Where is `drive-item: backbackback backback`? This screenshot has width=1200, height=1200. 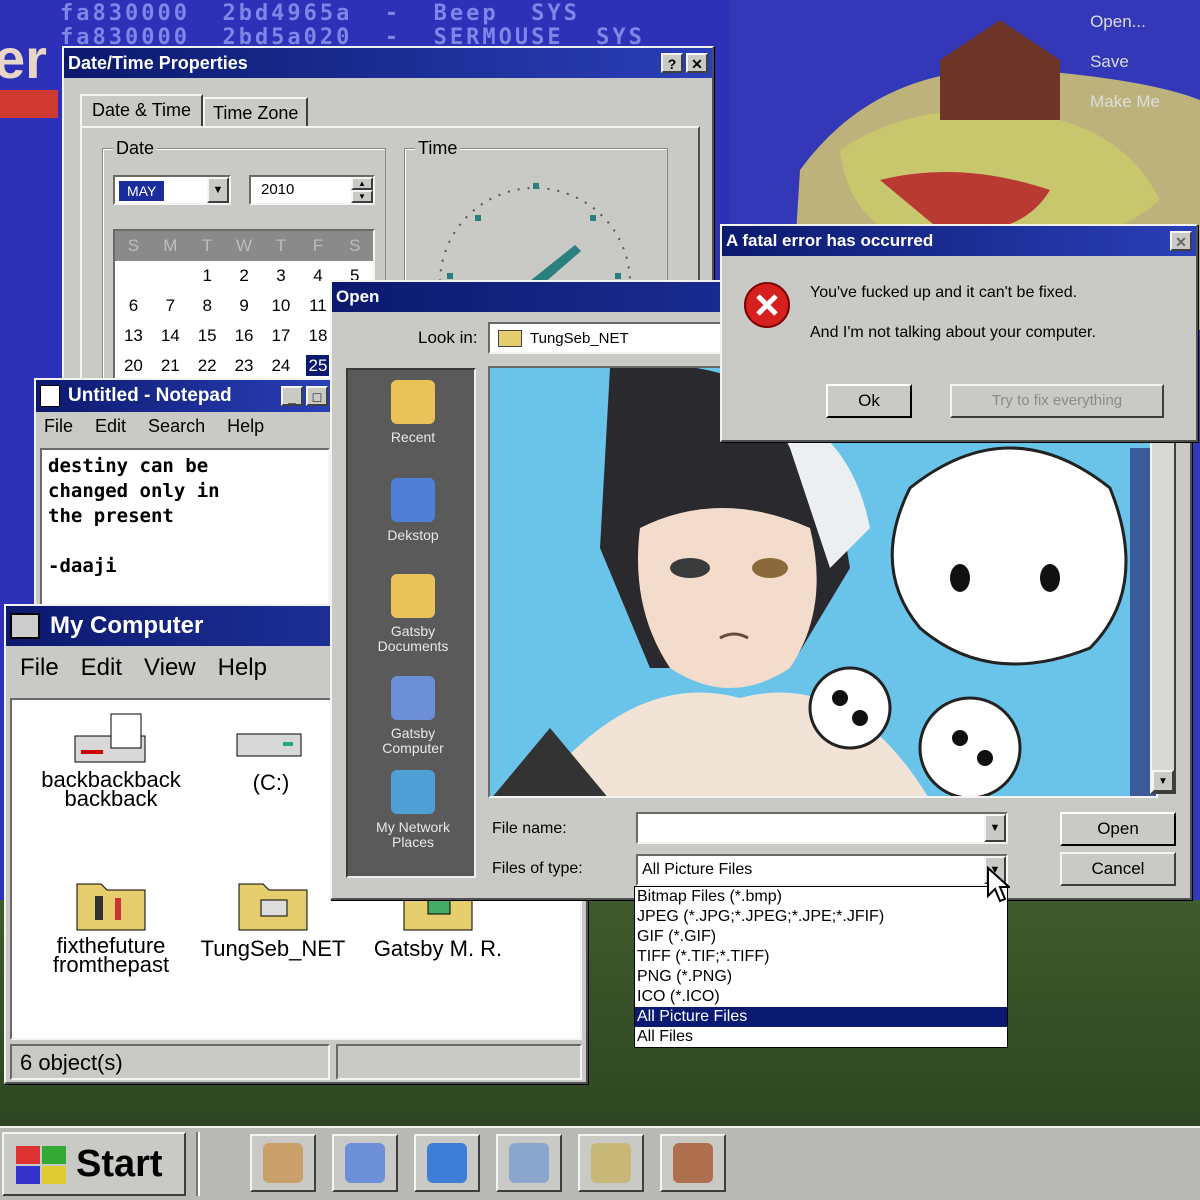
drive-item: backbackback backback is located at coordinates (111, 760).